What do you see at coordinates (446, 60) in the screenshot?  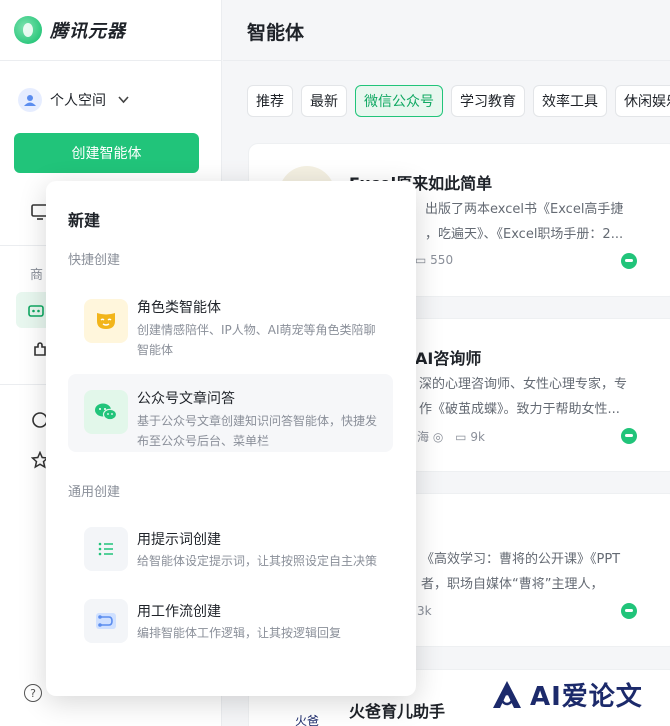 I see `header-divider` at bounding box center [446, 60].